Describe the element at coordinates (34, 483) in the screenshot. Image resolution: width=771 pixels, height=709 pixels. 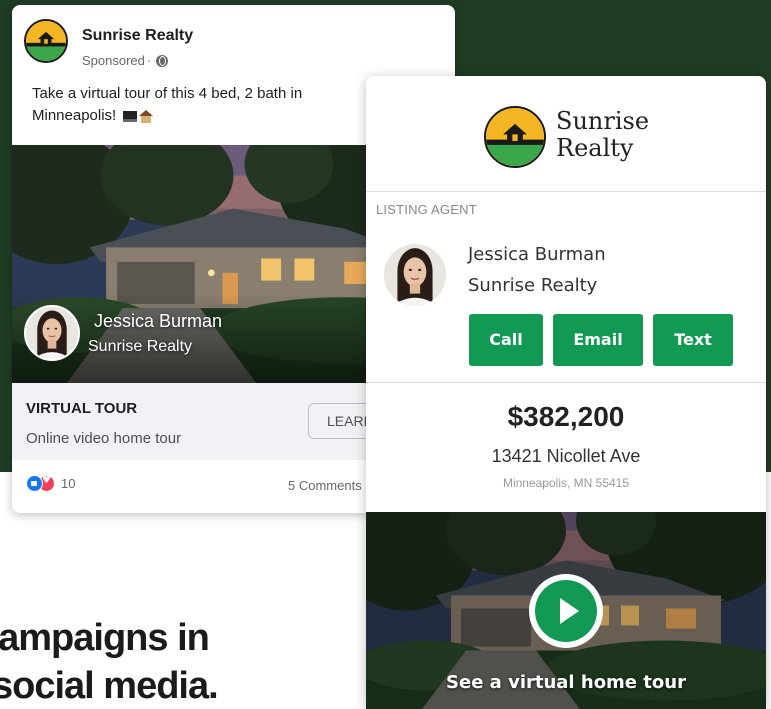
I see `like-icon` at that location.